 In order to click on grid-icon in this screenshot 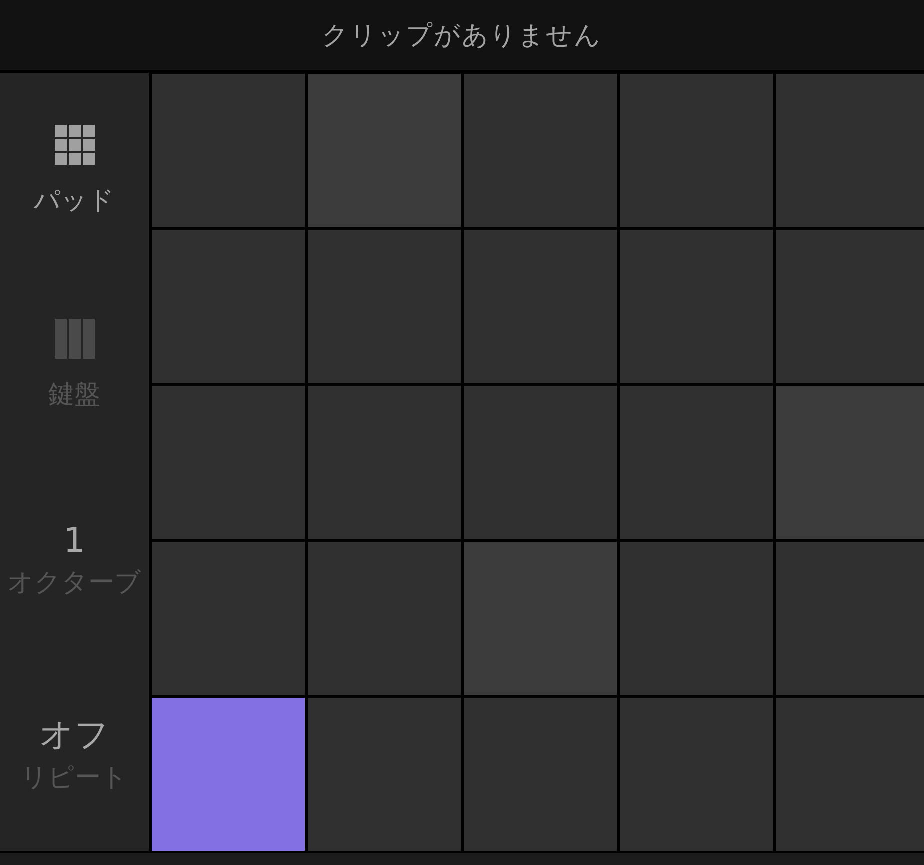, I will do `click(74, 144)`.